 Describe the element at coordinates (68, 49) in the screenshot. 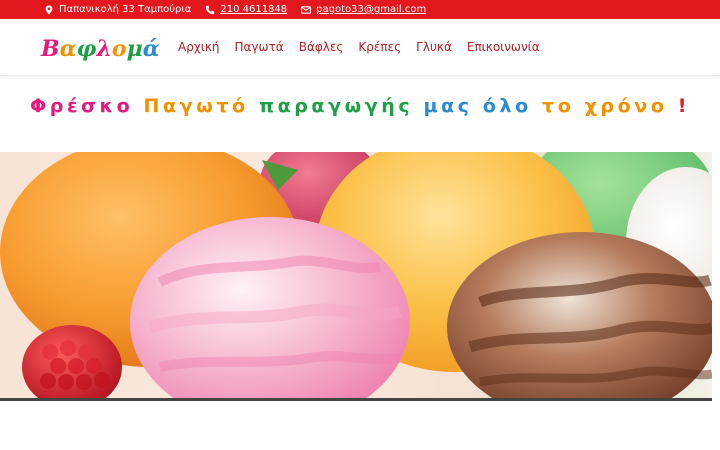

I see `logo-letter: α` at that location.